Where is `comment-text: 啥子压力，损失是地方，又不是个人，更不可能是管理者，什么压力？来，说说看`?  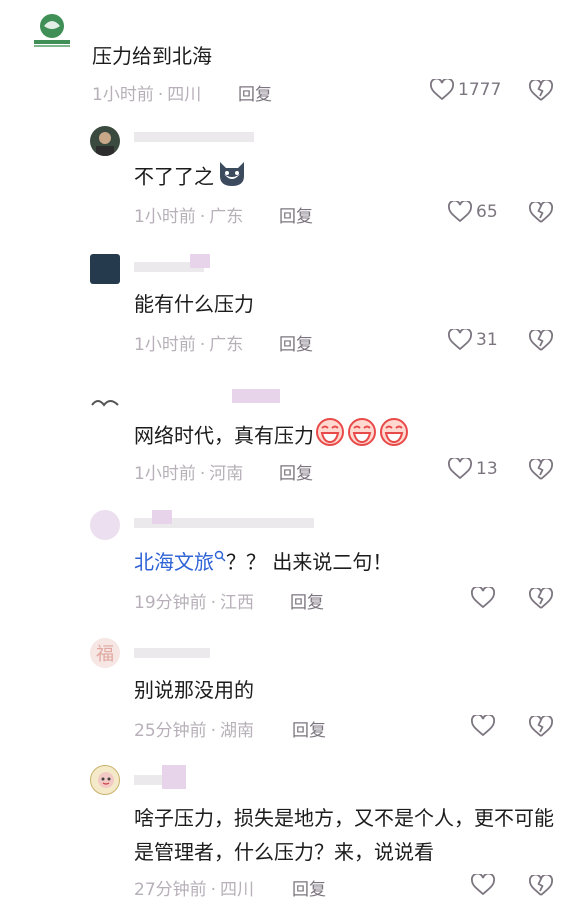
comment-text: 啥子压力，损失是地方，又不是个人，更不可能是管理者，什么压力？来，说说看 is located at coordinates (344, 835).